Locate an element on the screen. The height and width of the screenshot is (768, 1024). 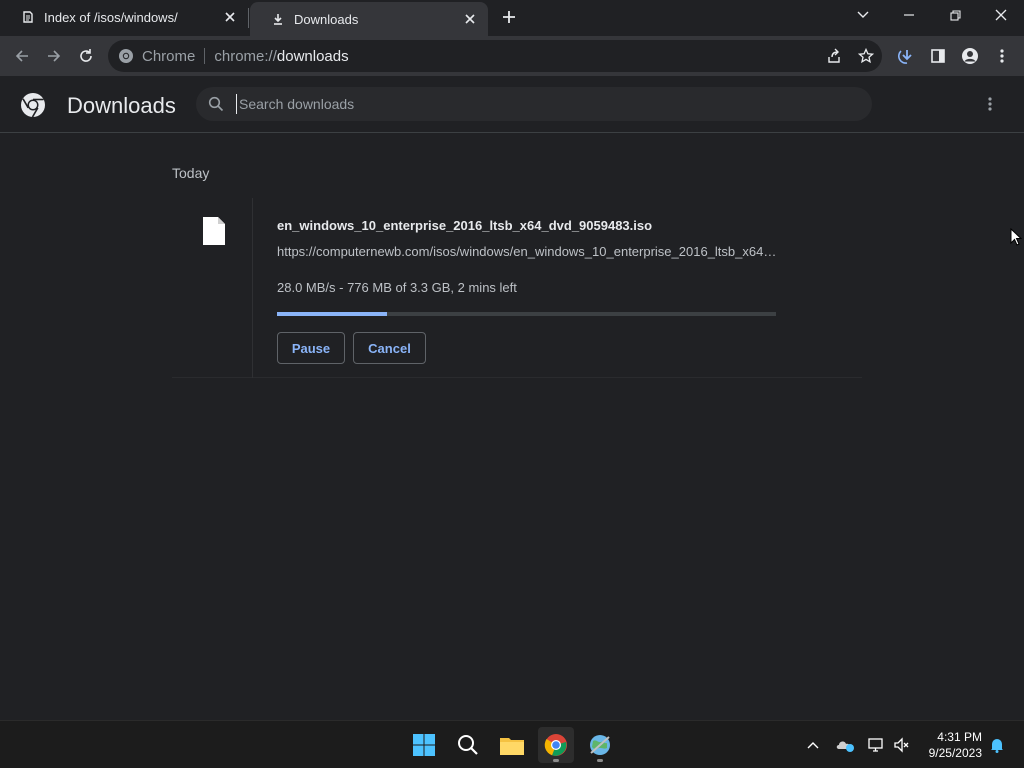
bell-icon is located at coordinates (997, 746).